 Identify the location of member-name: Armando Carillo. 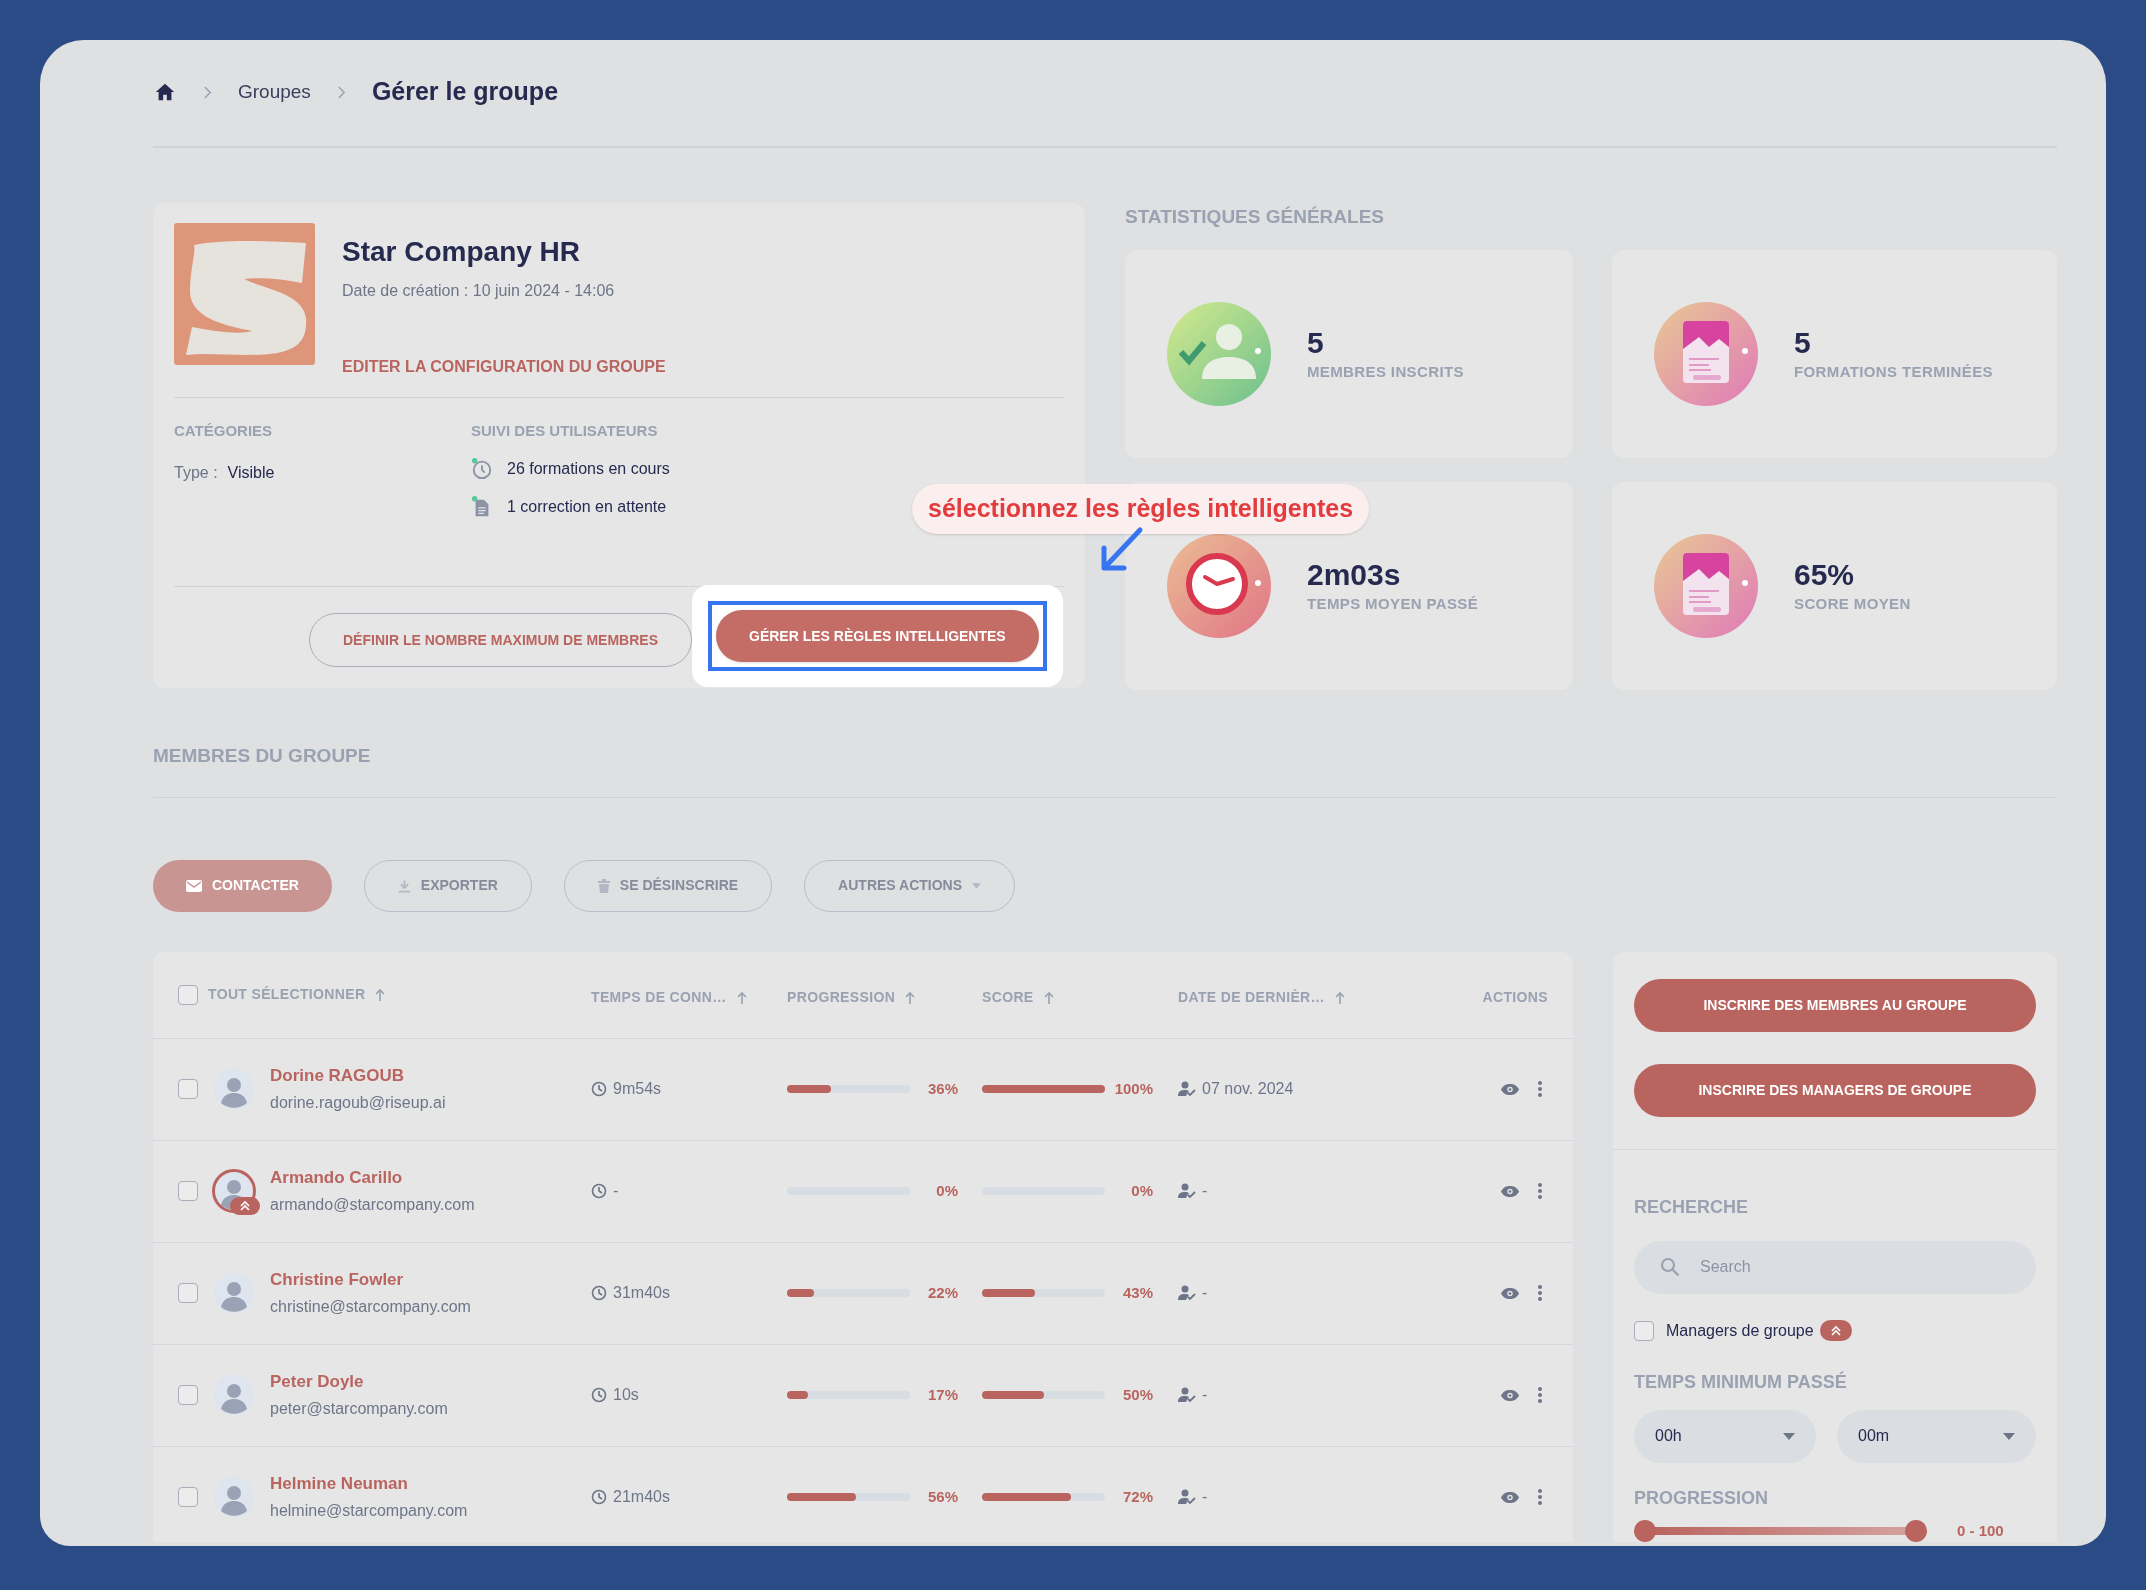
(372, 1177).